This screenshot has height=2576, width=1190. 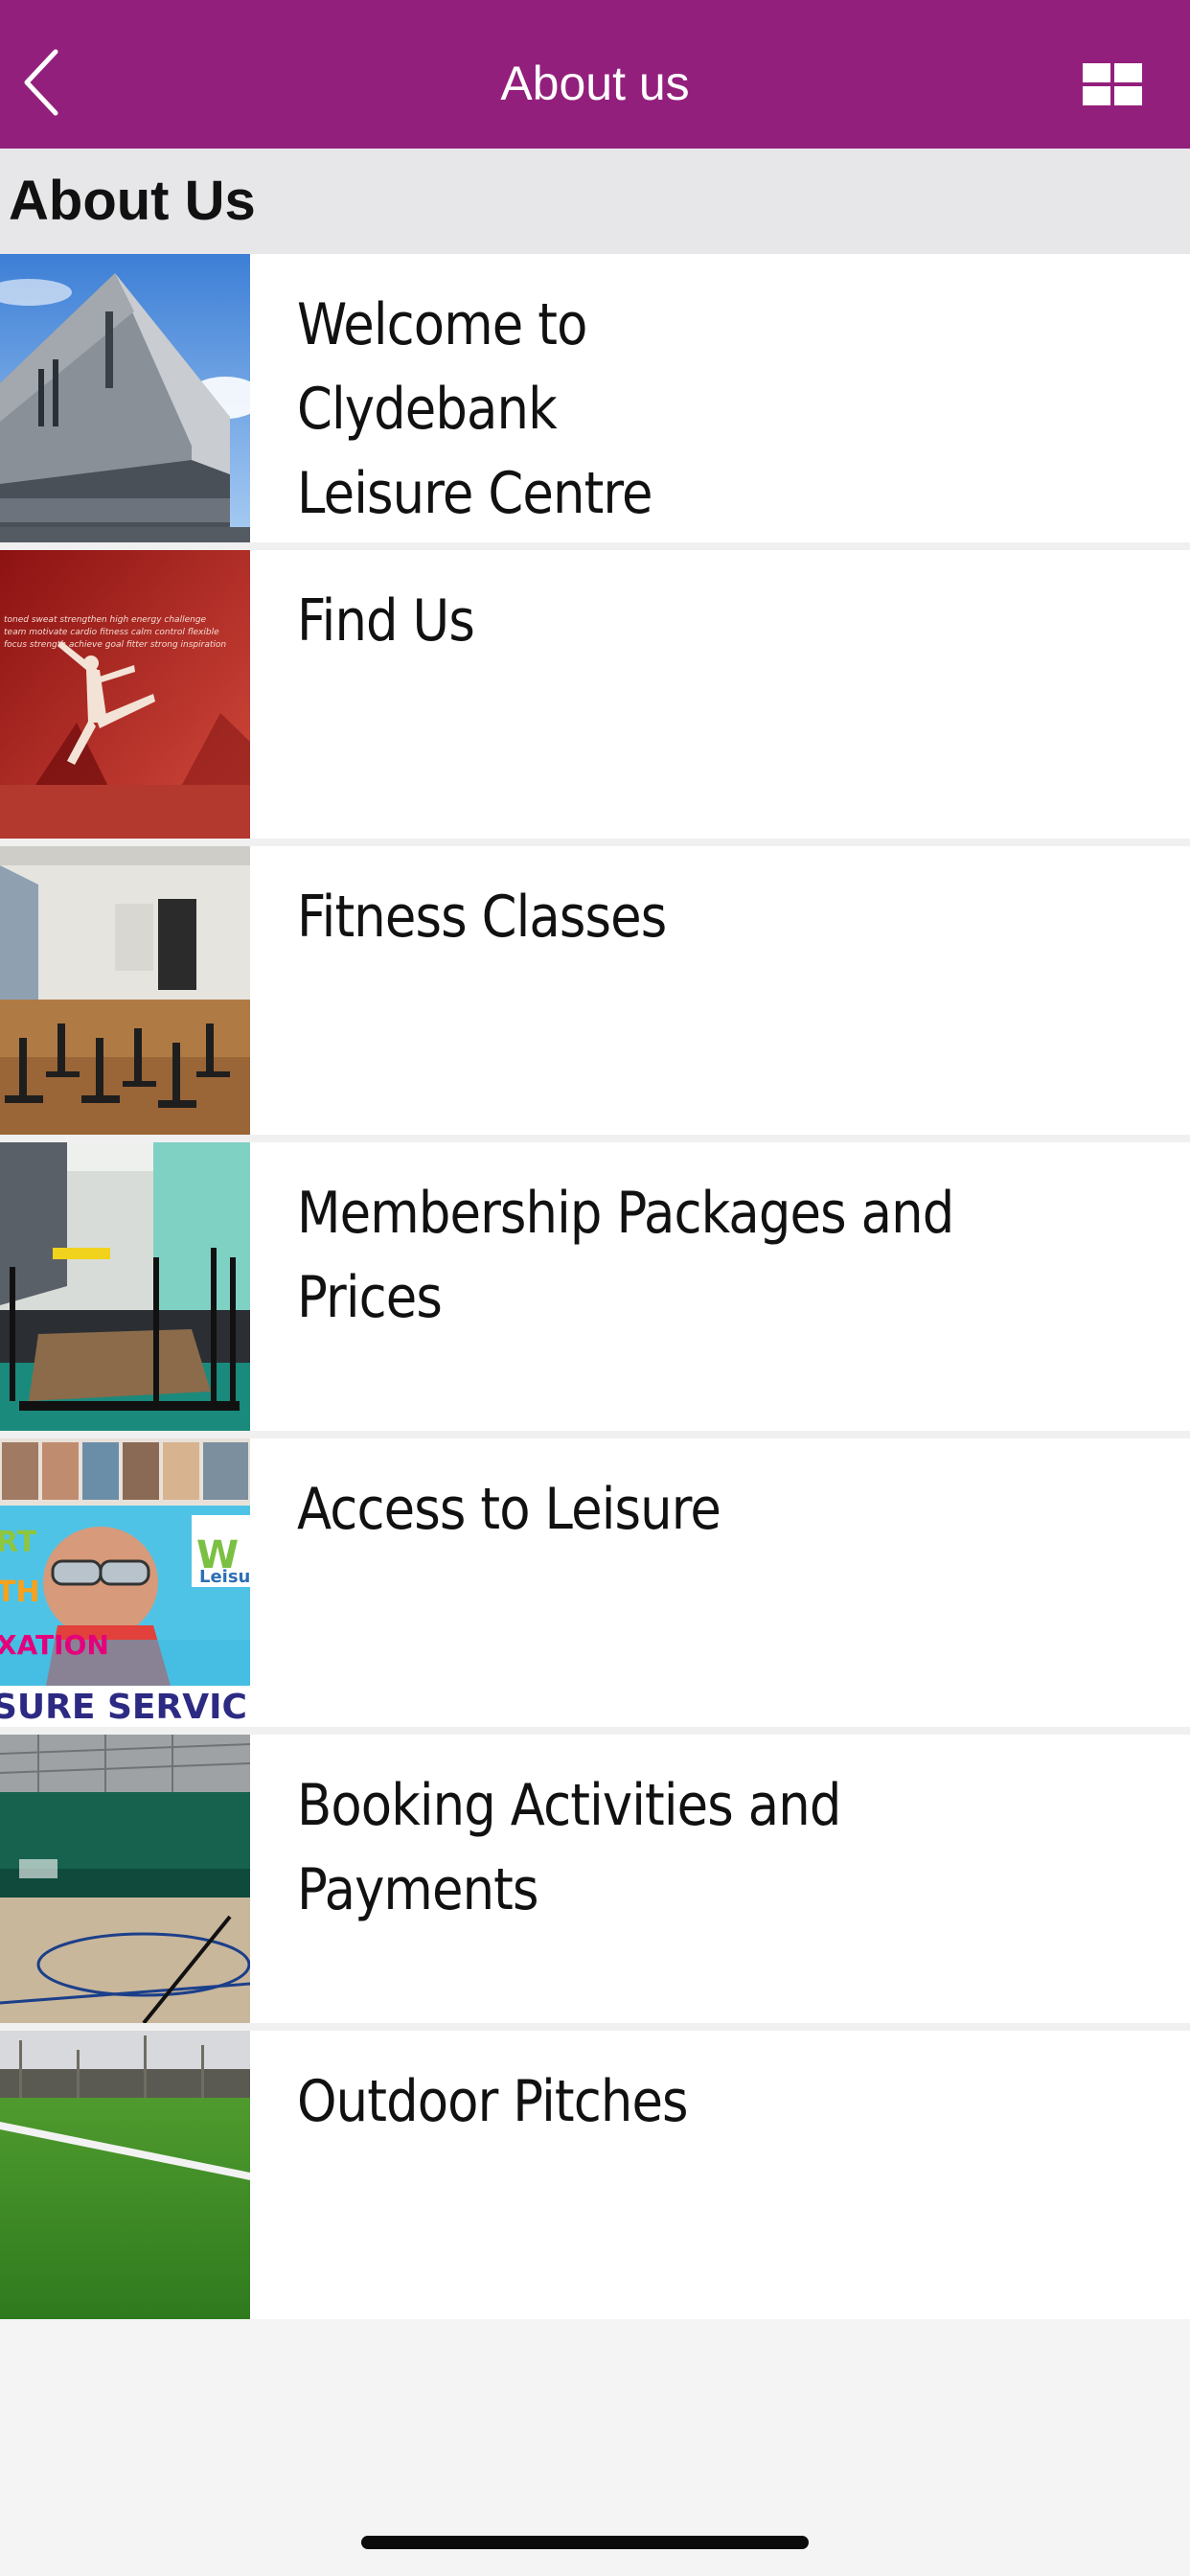 What do you see at coordinates (475, 409) in the screenshot?
I see `list-item-label: Welcome to Clydebank Leisure Centre` at bounding box center [475, 409].